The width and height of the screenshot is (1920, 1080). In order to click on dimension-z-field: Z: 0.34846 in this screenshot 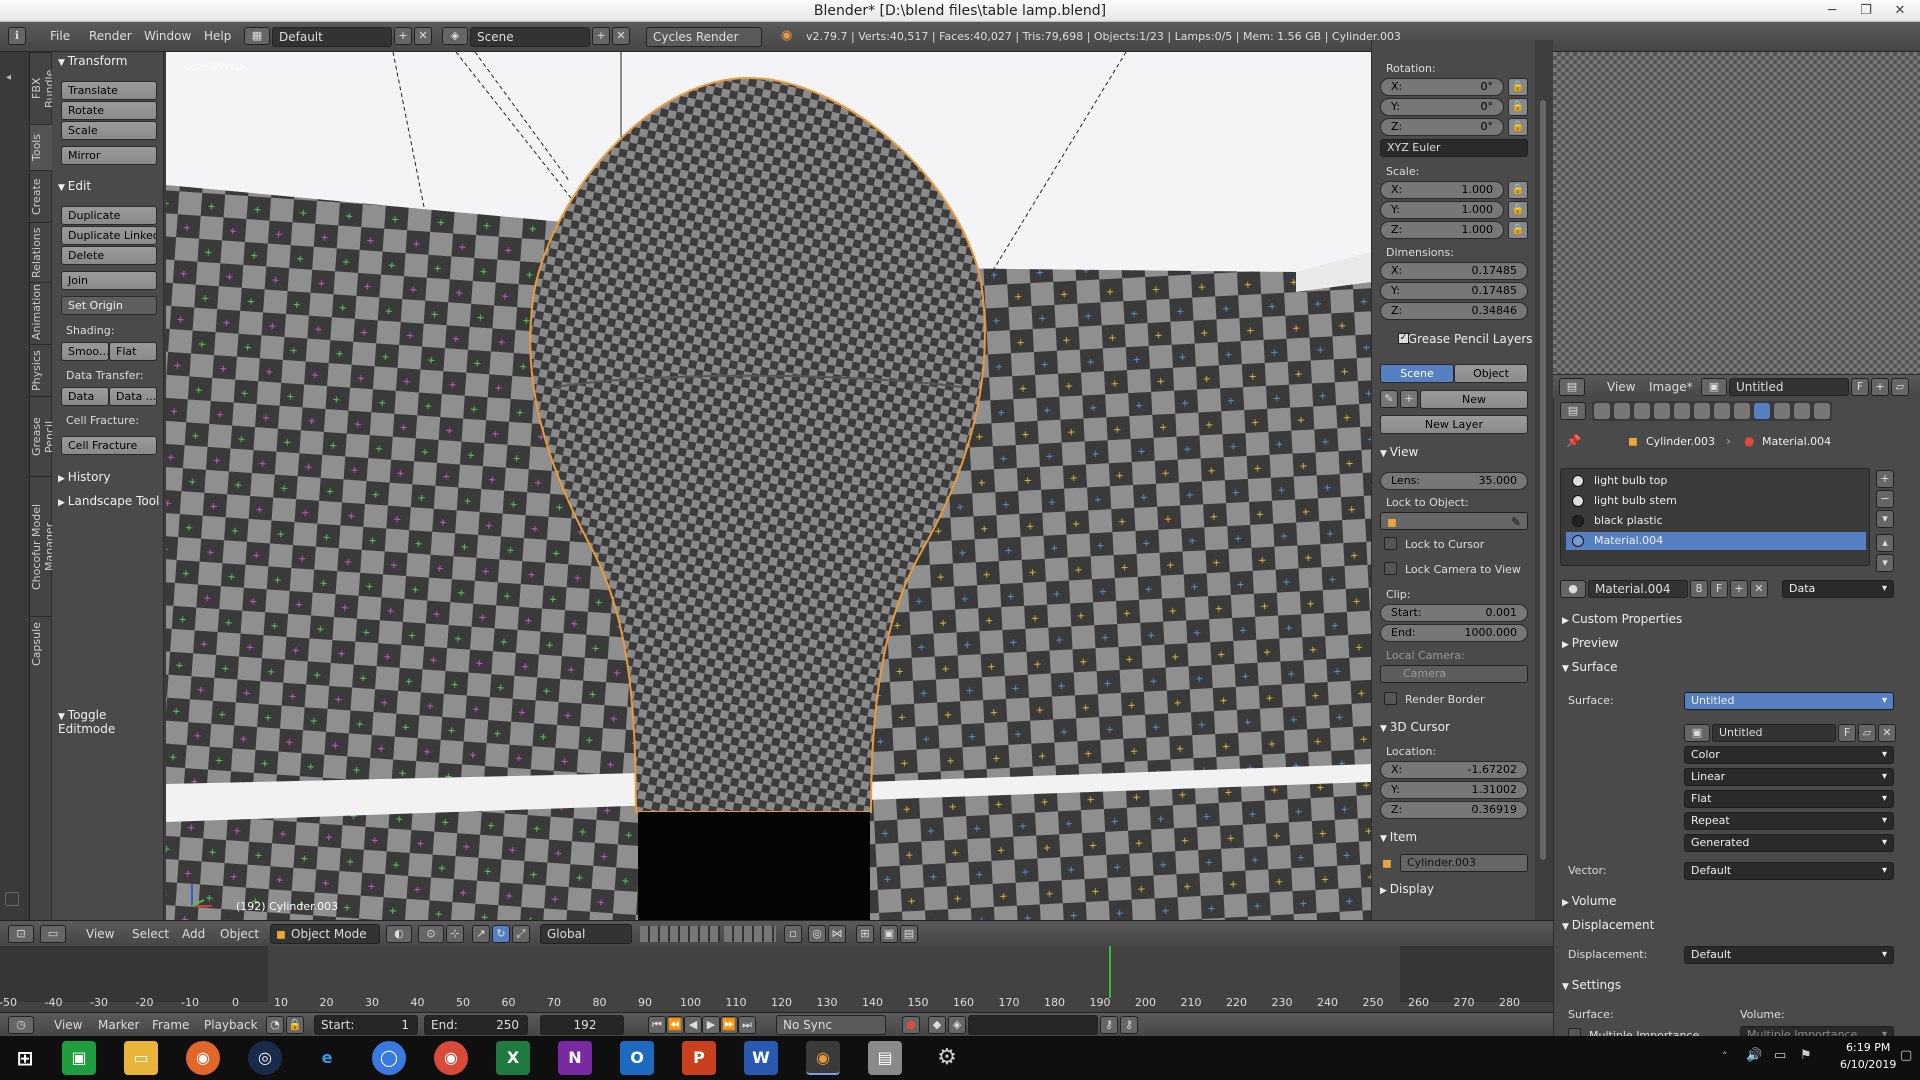, I will do `click(1454, 311)`.